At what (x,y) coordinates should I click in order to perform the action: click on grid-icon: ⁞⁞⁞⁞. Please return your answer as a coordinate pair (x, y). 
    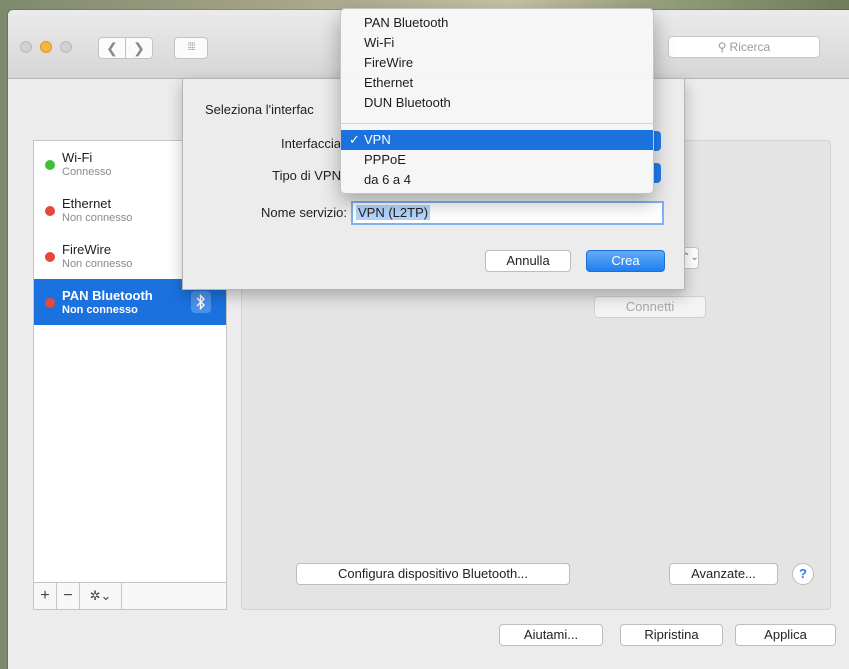
    Looking at the image, I should click on (191, 47).